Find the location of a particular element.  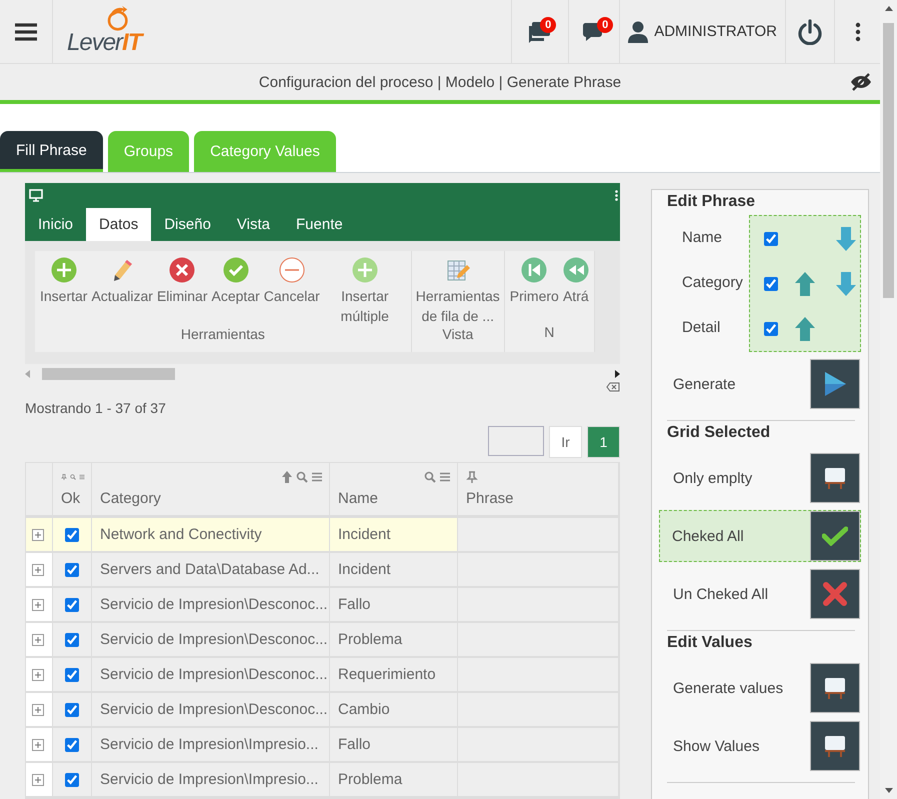

action-label: Generate is located at coordinates (704, 384).